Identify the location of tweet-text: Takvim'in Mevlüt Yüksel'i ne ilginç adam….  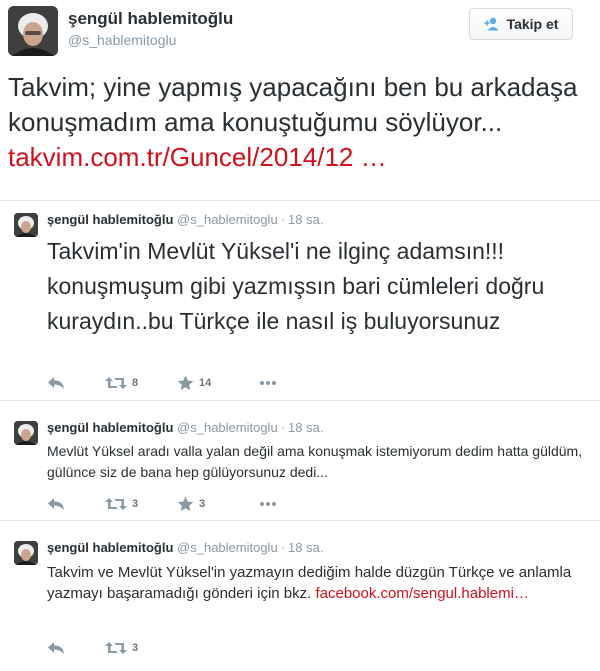
(296, 286).